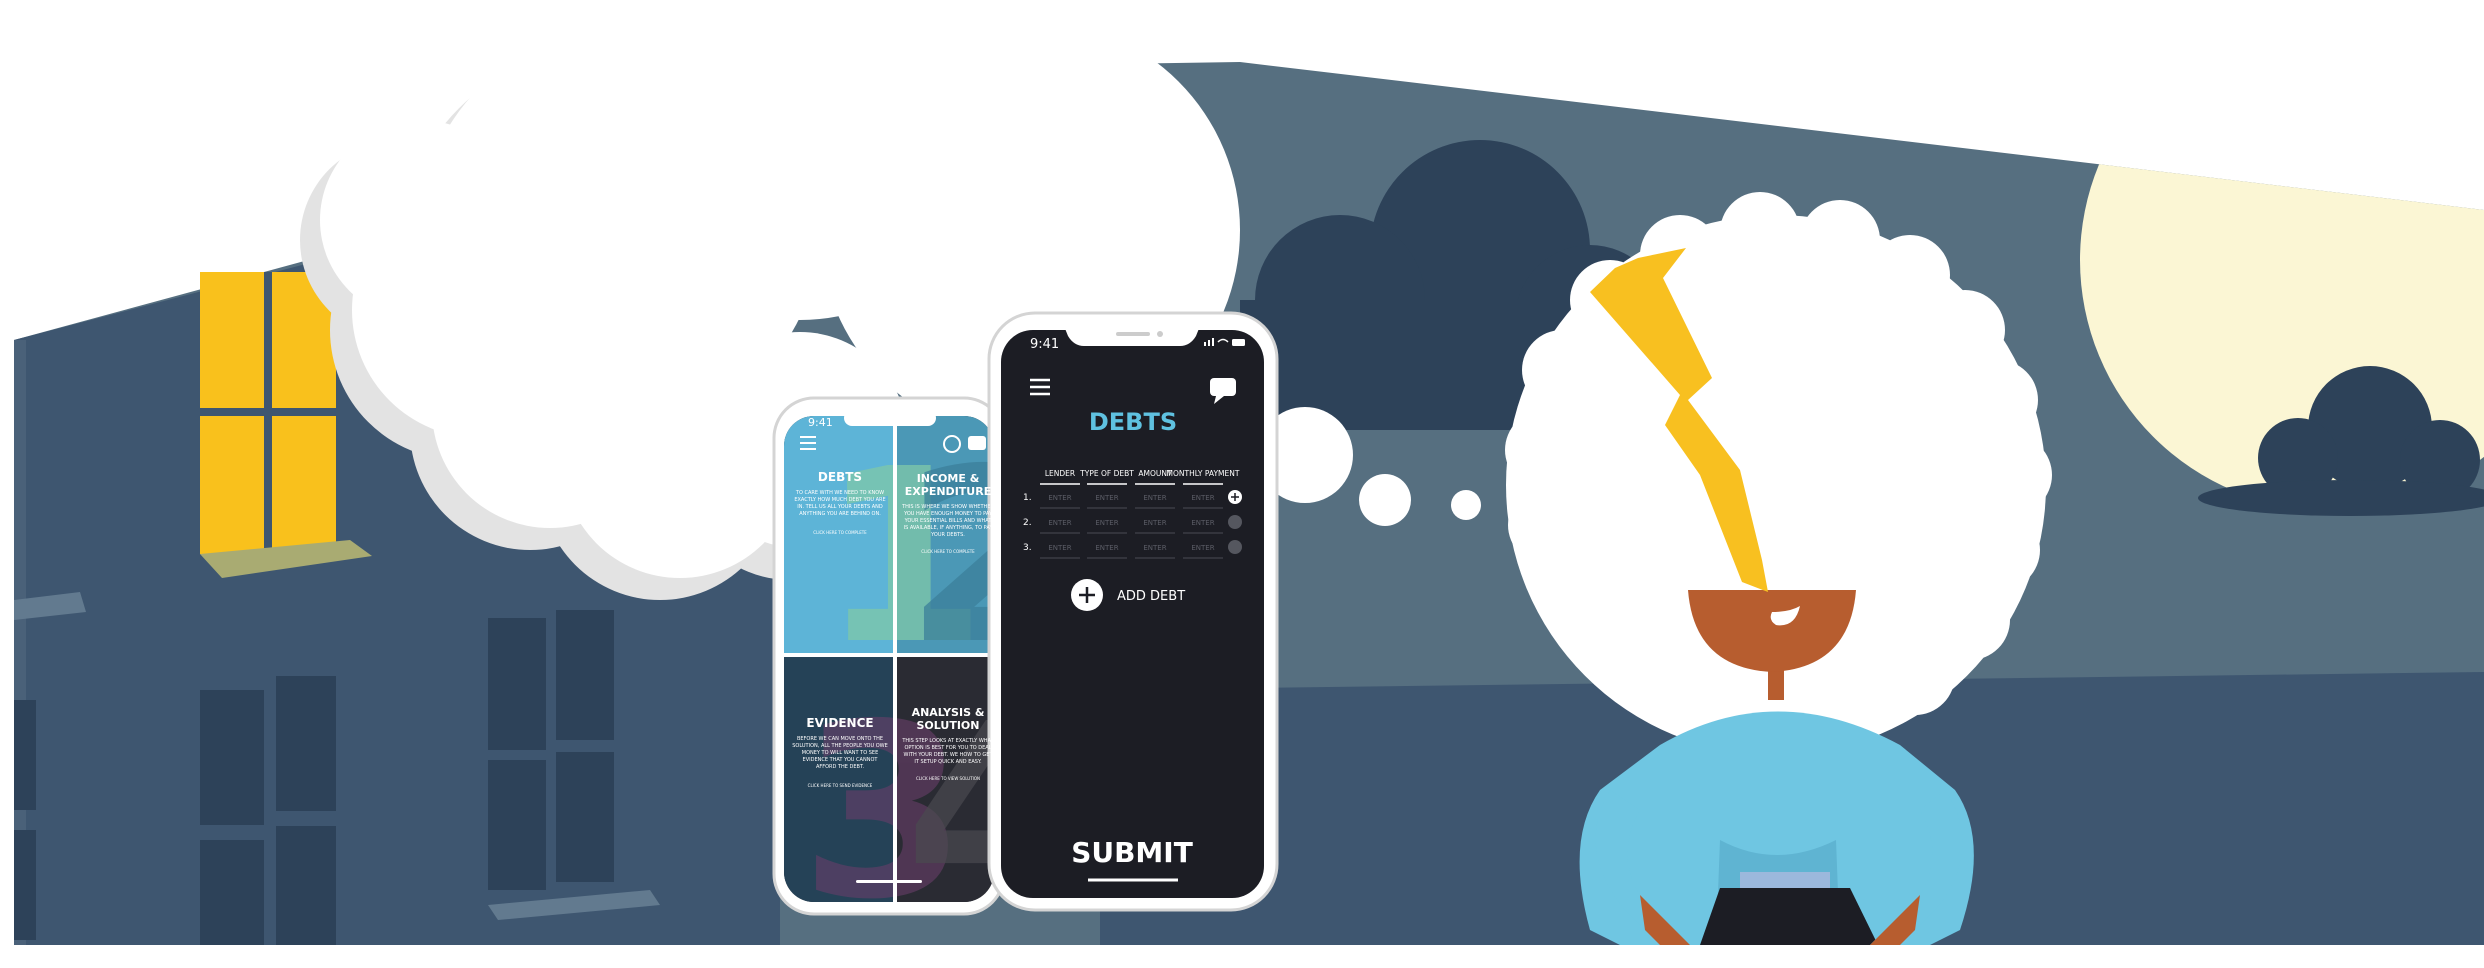  Describe the element at coordinates (948, 485) in the screenshot. I see `tile-title: INCOME & EXPENDITURE` at that location.